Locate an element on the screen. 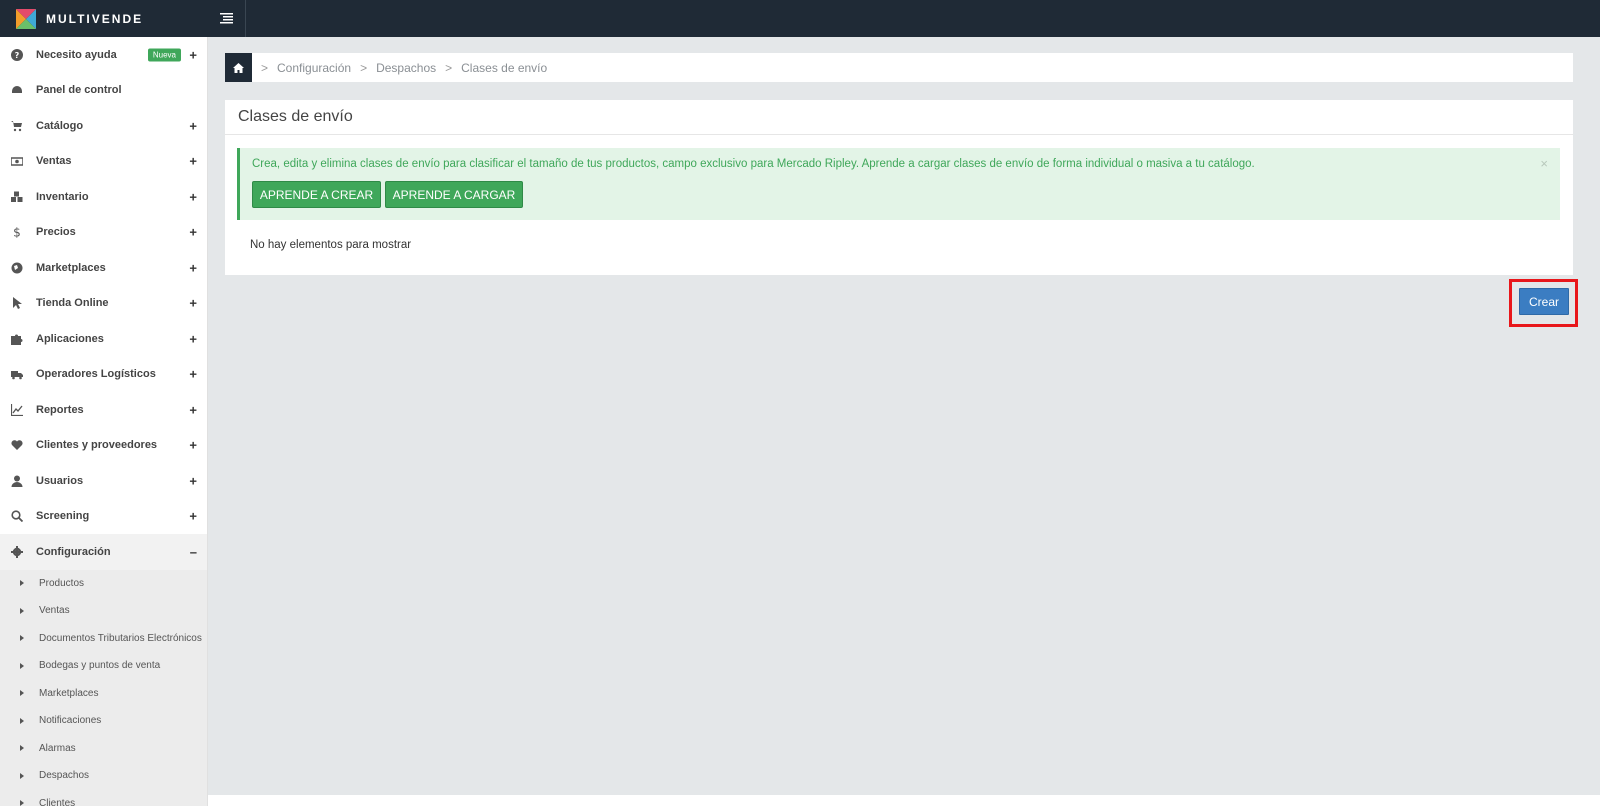  dollar-icon: $ is located at coordinates (17, 232).